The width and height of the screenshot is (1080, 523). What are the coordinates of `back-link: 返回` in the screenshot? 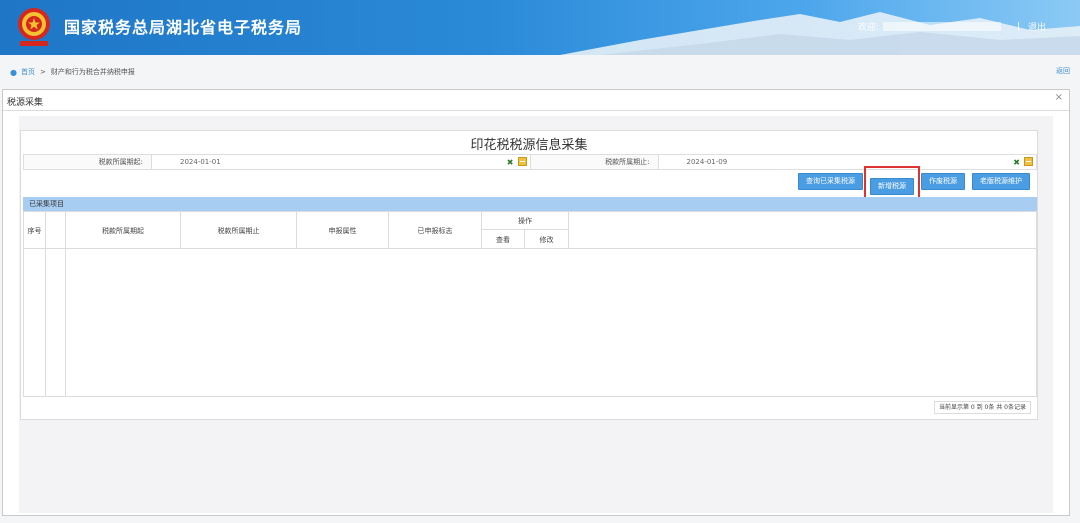 It's located at (1063, 71).